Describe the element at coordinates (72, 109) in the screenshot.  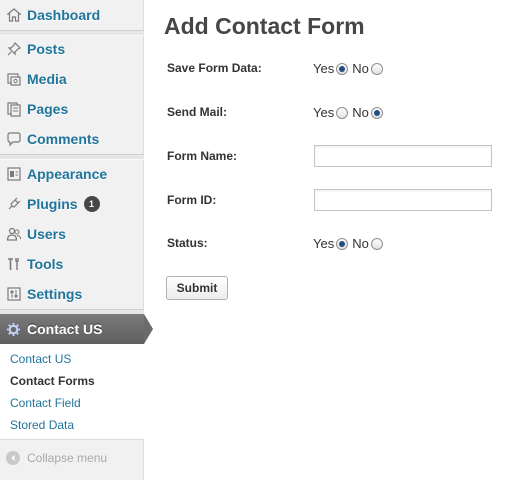
I see `sidebar-item-pages: Pages` at that location.